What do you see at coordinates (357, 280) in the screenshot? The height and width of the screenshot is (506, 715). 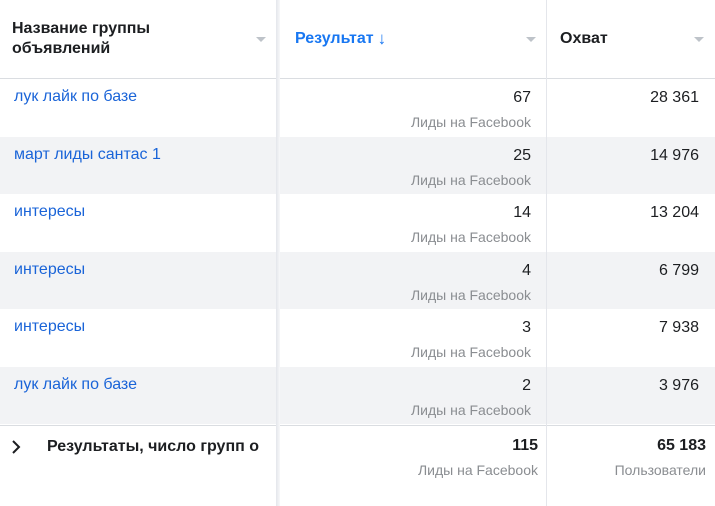 I see `table-row: интересы 4 Лиды на Facebook 6 799` at bounding box center [357, 280].